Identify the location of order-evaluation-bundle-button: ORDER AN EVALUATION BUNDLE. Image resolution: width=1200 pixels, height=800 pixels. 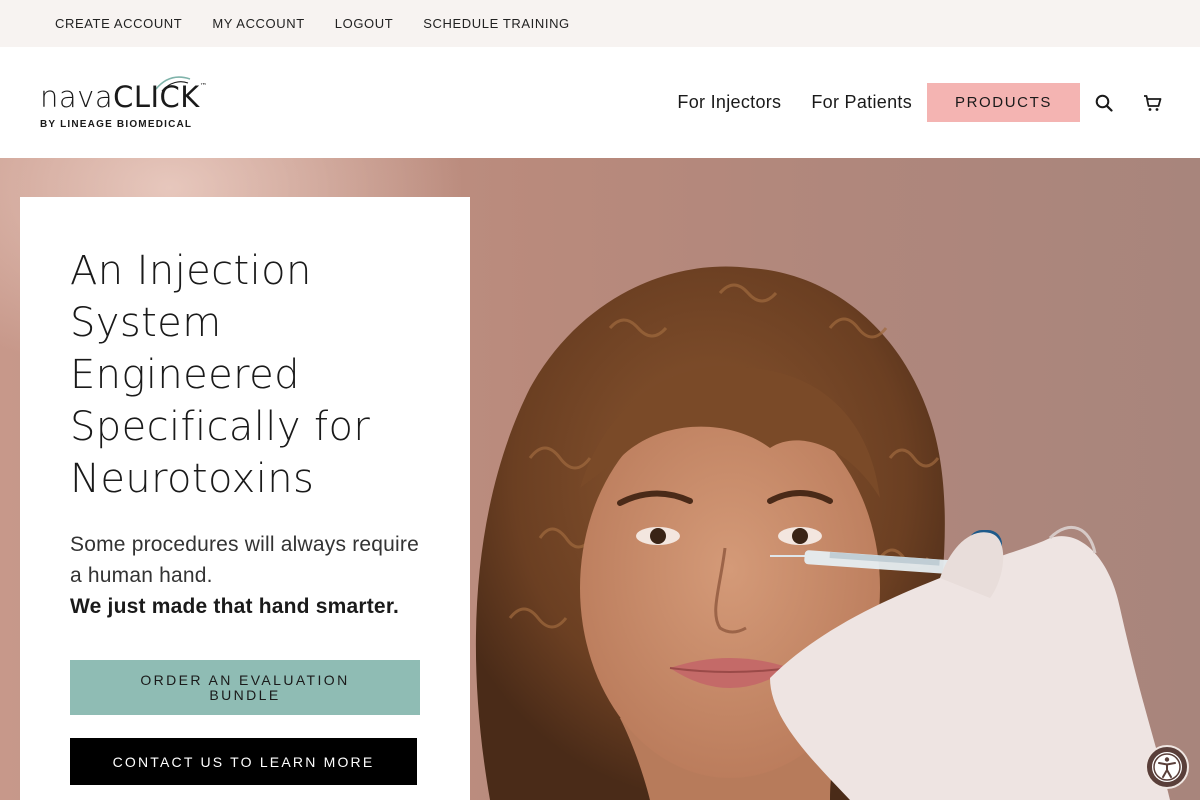
(245, 687).